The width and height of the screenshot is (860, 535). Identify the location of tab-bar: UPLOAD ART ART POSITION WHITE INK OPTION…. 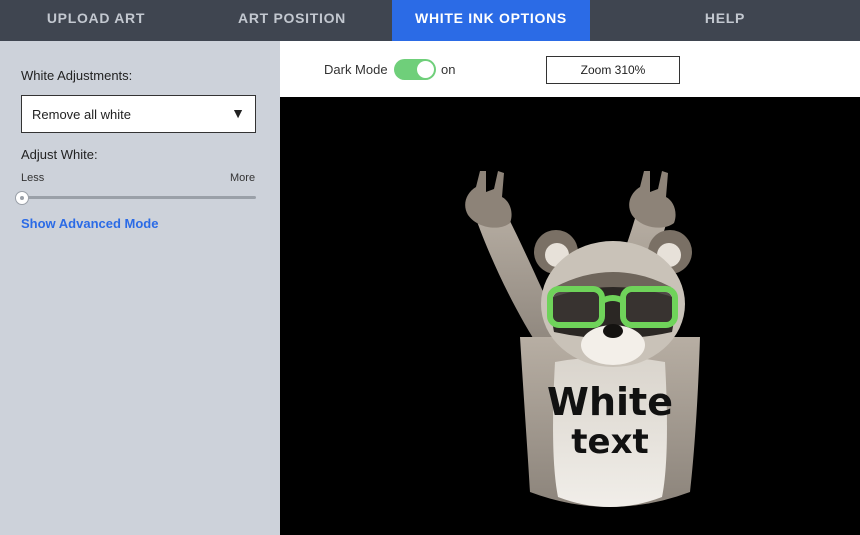
(430, 20).